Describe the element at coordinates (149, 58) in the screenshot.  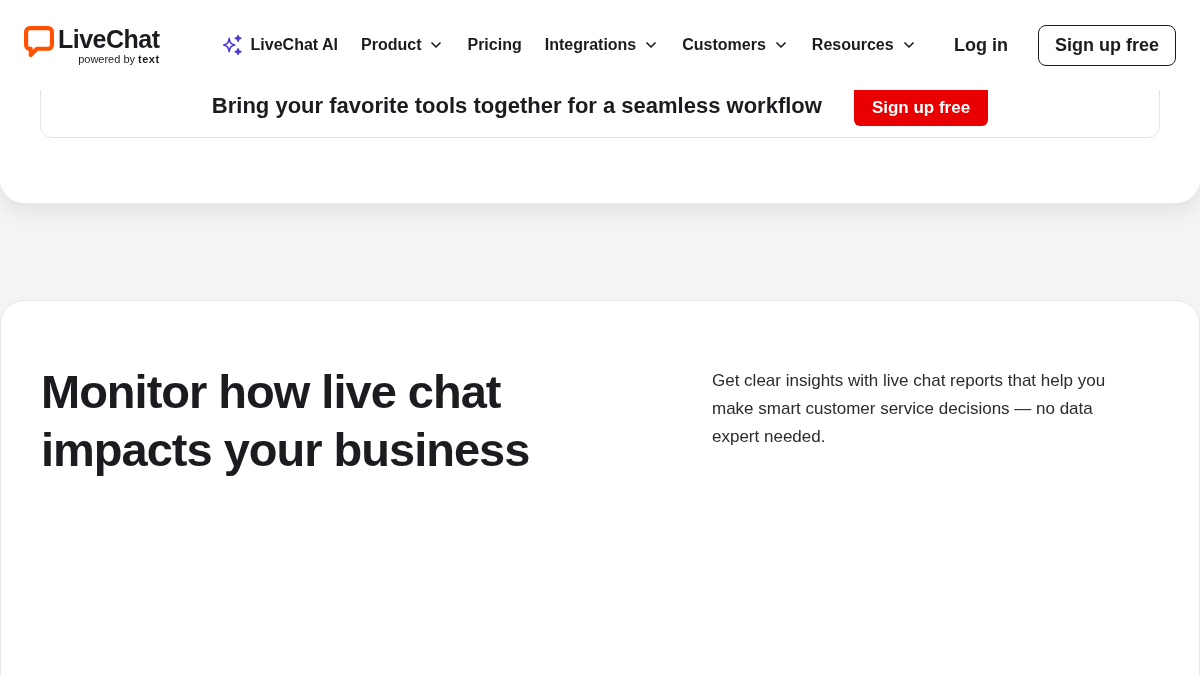
I see `brand-wordmark: text` at that location.